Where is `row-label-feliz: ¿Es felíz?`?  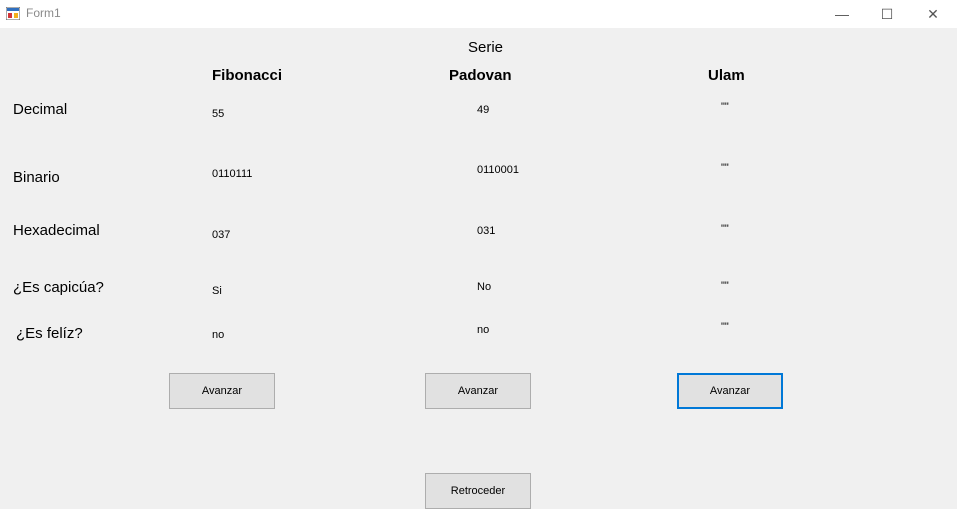 row-label-feliz: ¿Es felíz? is located at coordinates (49, 333).